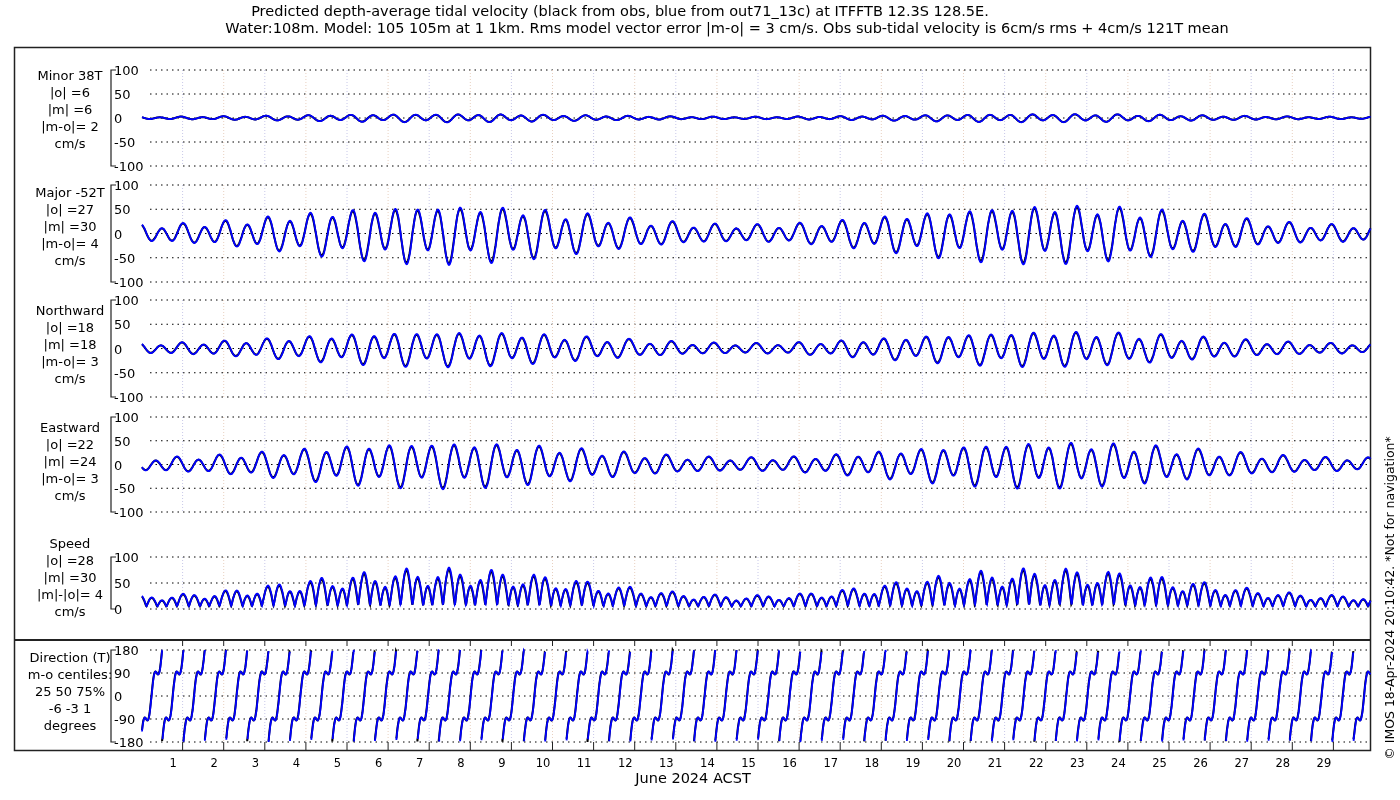 Image resolution: width=1400 pixels, height=800 pixels. I want to click on panel-label: Speed |o| =28 |m| =30 |m|-|o|= 4 cm/s, so click(70, 577).